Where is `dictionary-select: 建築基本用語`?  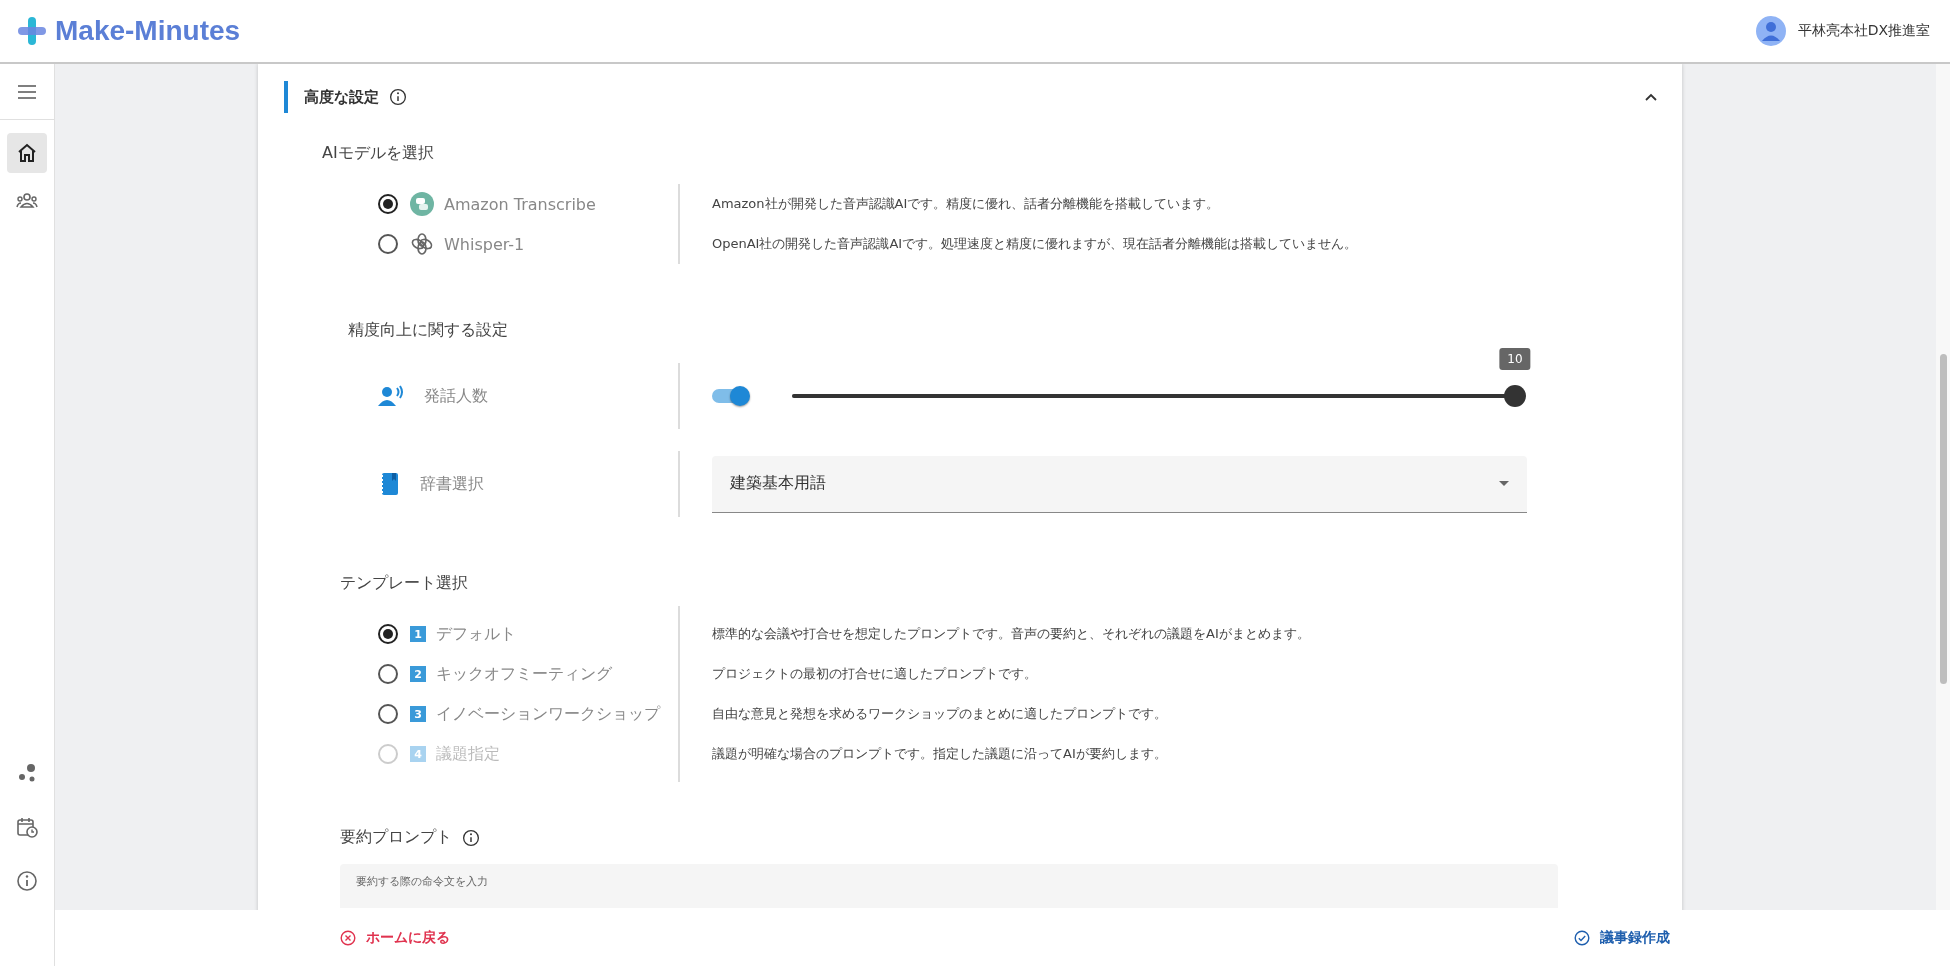 dictionary-select: 建築基本用語 is located at coordinates (1119, 484).